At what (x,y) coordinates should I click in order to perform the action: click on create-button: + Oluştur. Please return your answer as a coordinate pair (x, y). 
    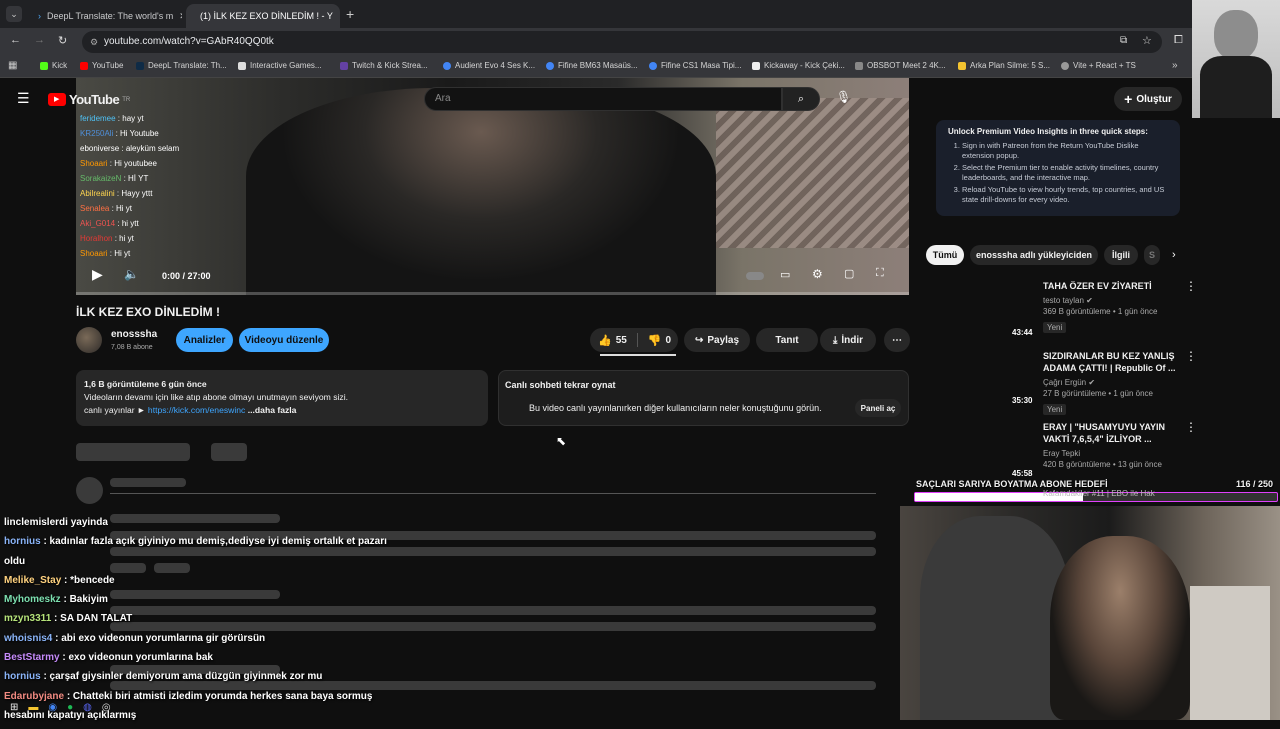
    Looking at the image, I should click on (1148, 99).